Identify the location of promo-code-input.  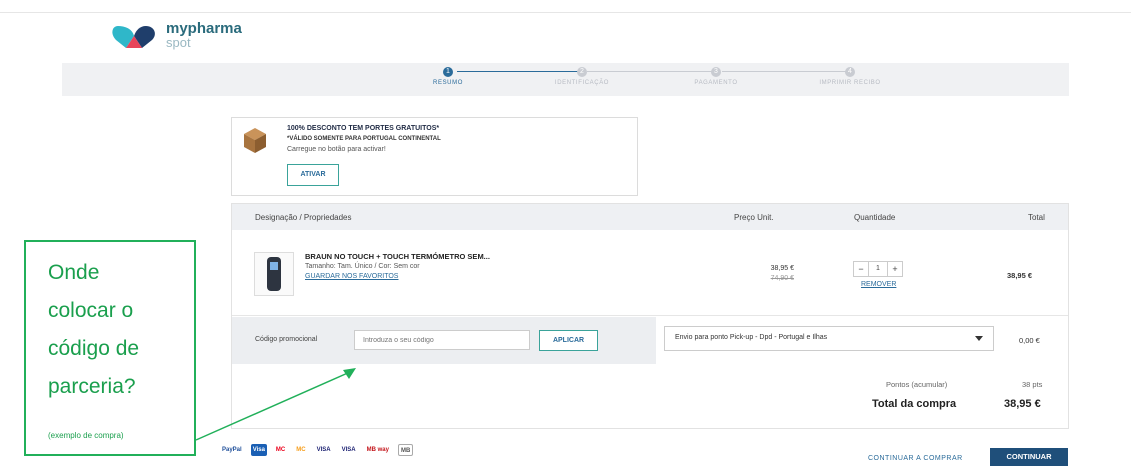
(442, 340).